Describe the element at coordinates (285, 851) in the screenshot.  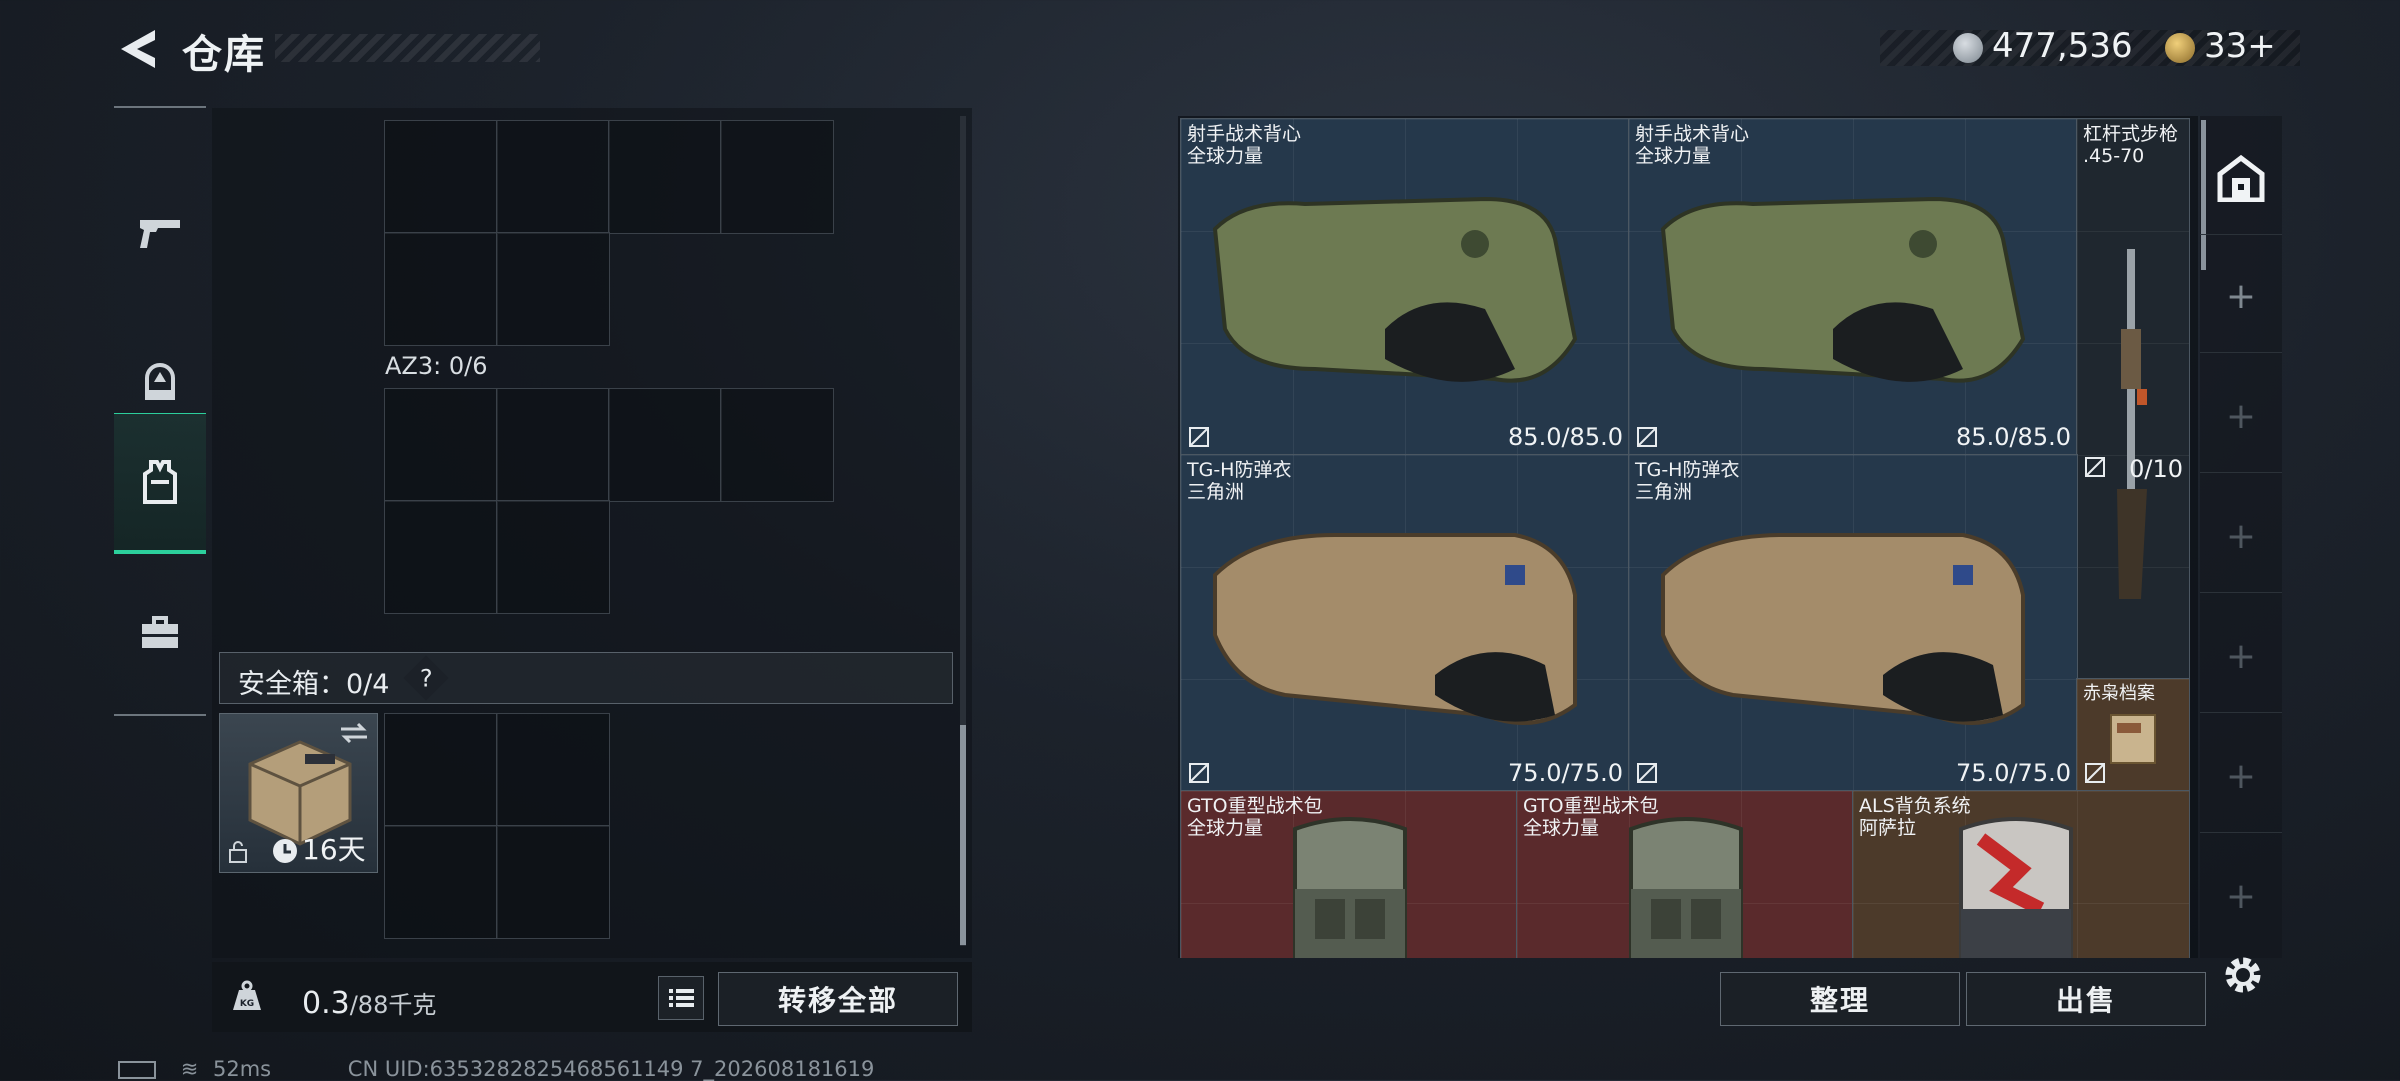
I see `clock-icon` at that location.